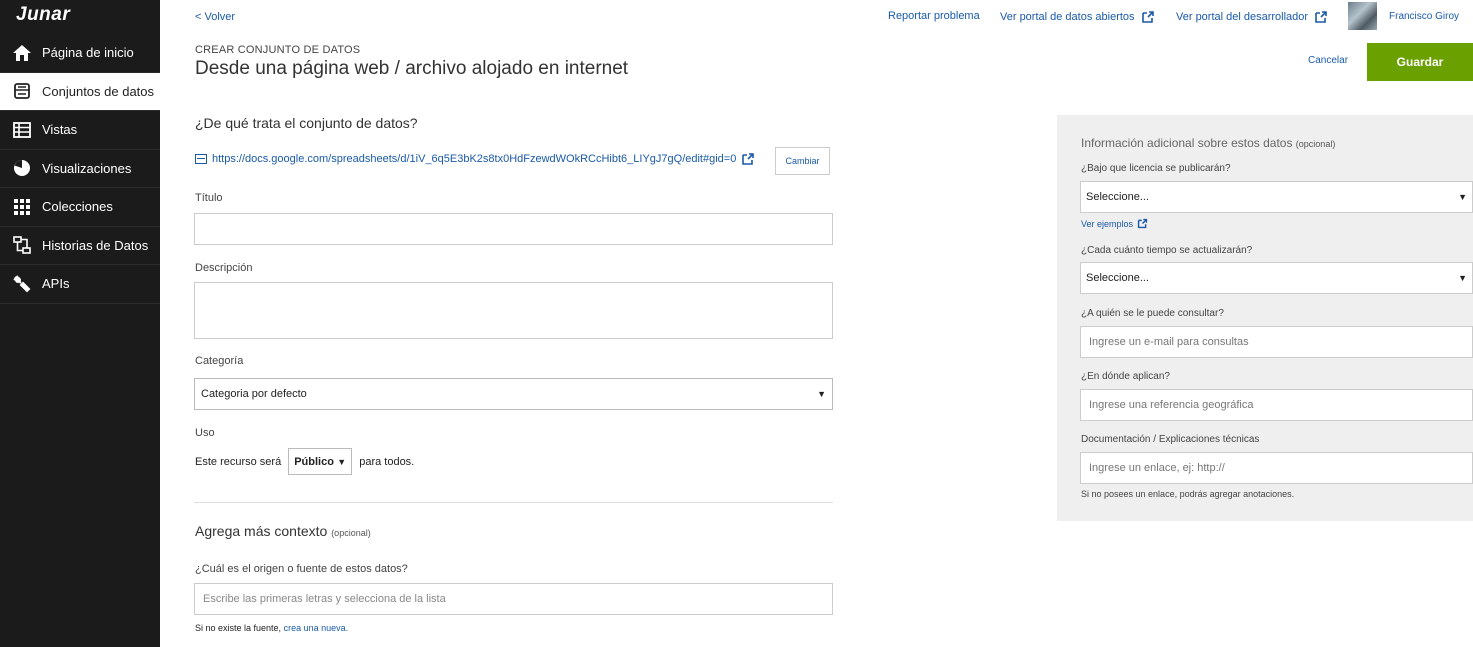 The width and height of the screenshot is (1473, 647). I want to click on story-icon, so click(22, 245).